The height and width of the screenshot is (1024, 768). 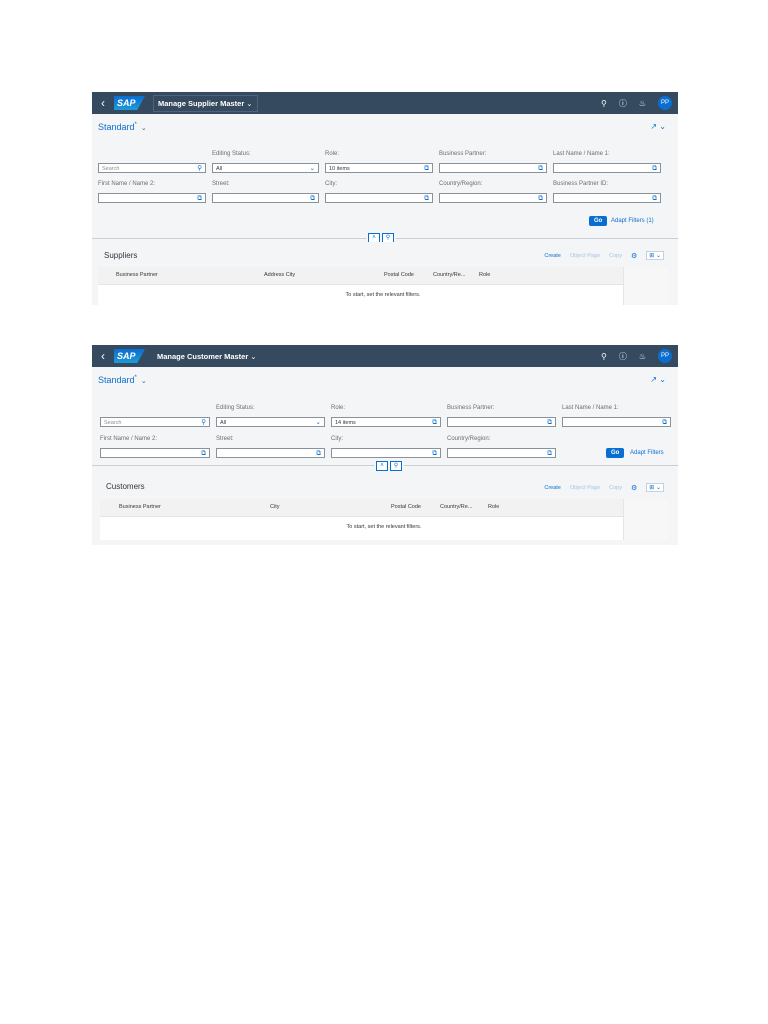 What do you see at coordinates (274, 507) in the screenshot?
I see `column-header: City` at bounding box center [274, 507].